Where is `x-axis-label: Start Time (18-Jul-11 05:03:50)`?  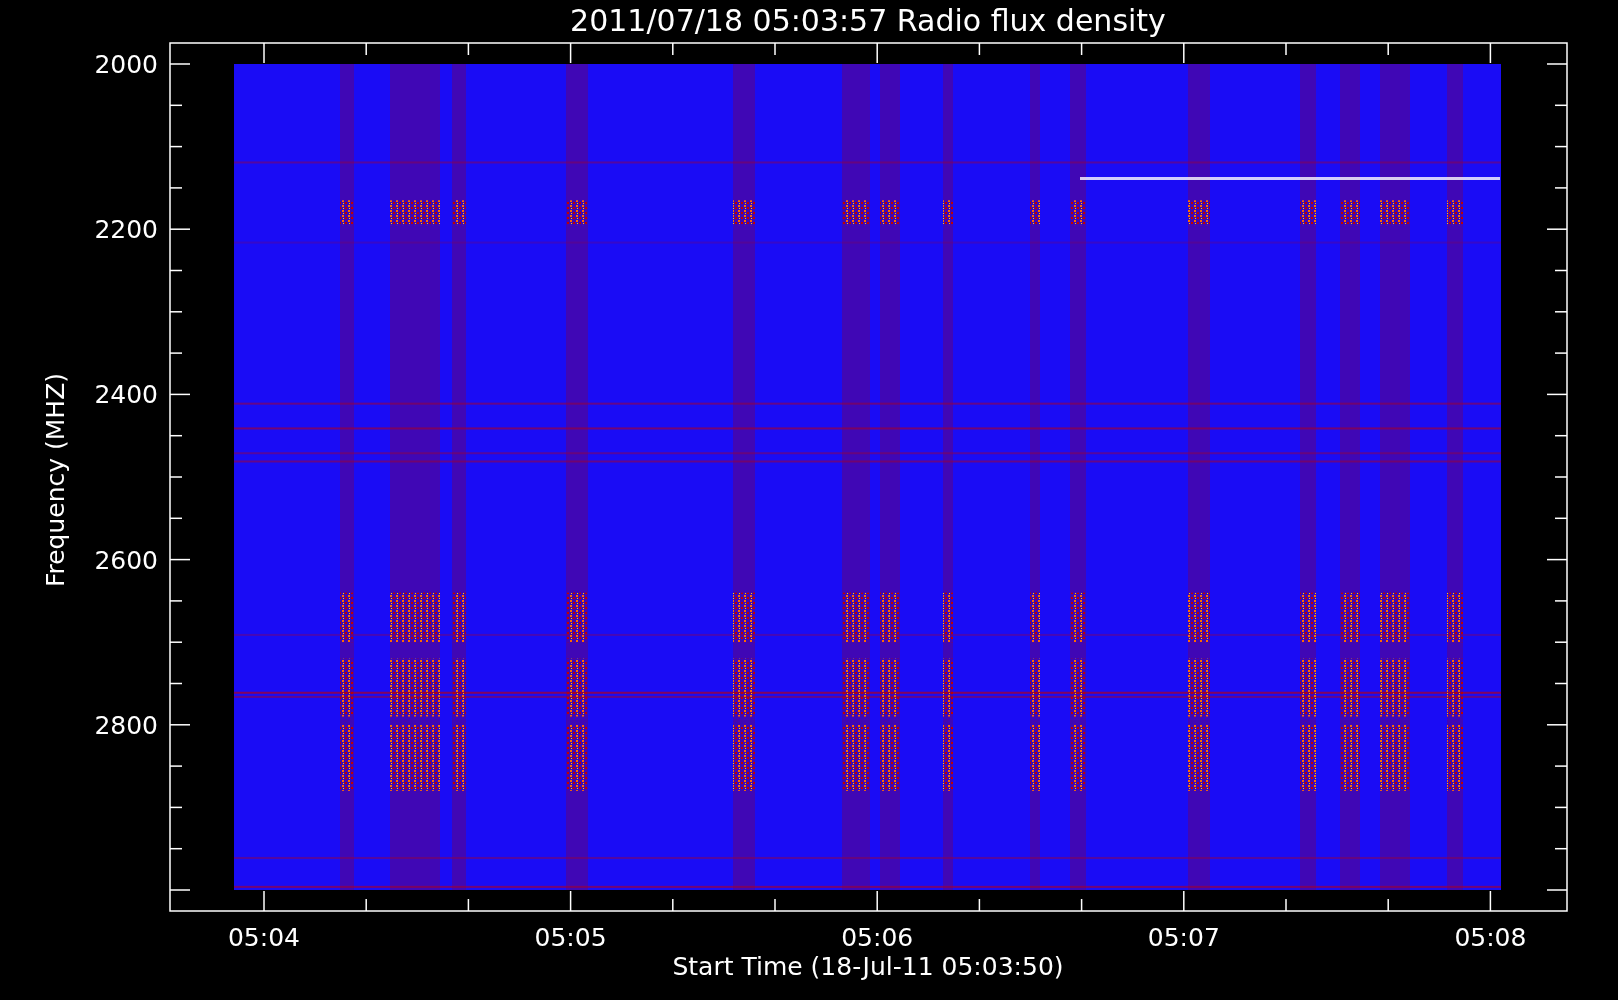 x-axis-label: Start Time (18-Jul-11 05:03:50) is located at coordinates (868, 966).